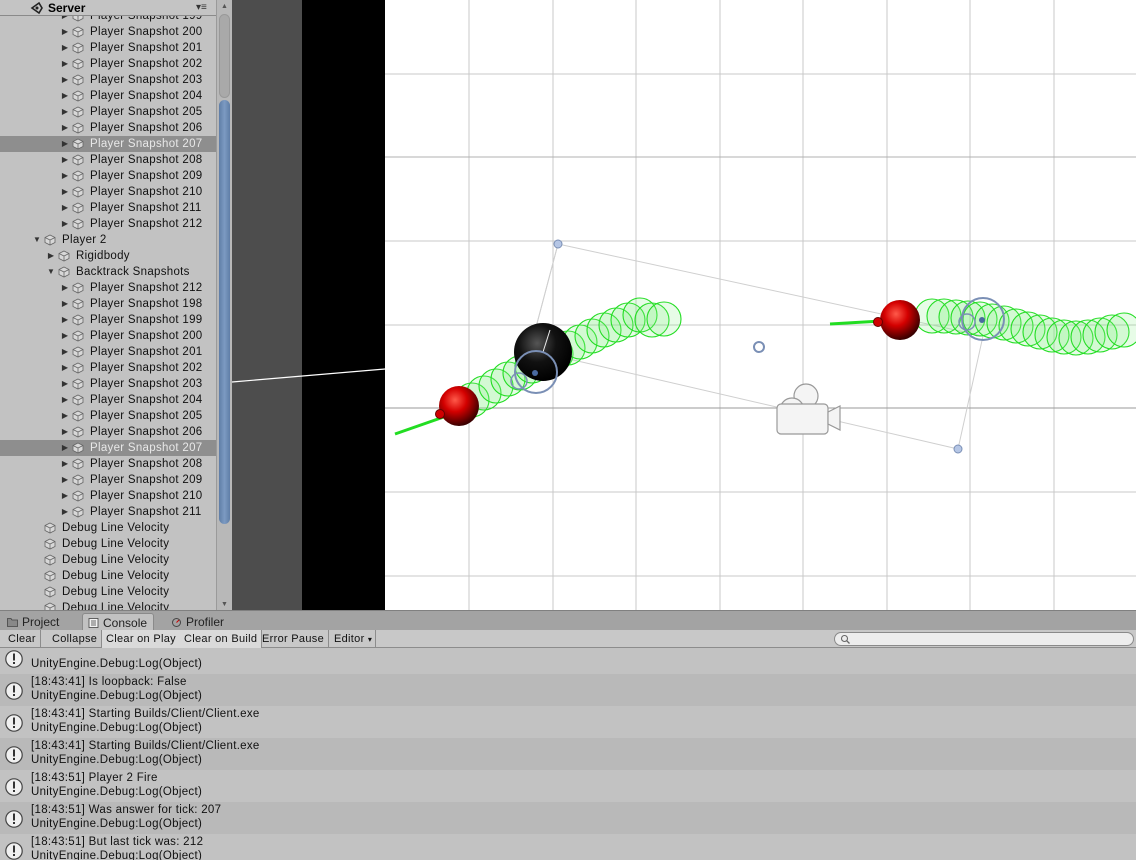 This screenshot has width=1136, height=860. What do you see at coordinates (201, 8) in the screenshot?
I see `hierarchy-menu-icon: ▾≡` at bounding box center [201, 8].